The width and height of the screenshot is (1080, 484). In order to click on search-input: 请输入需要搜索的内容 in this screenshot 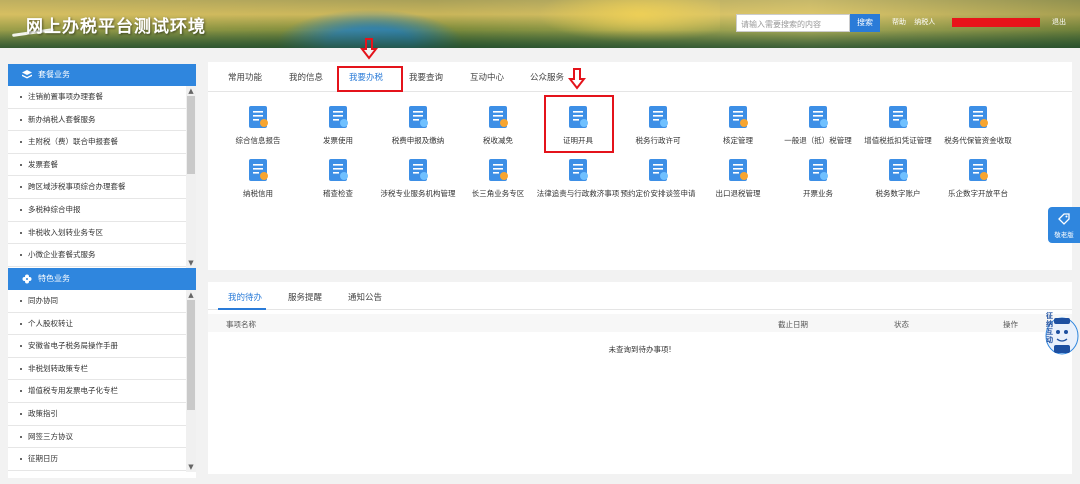, I will do `click(793, 23)`.